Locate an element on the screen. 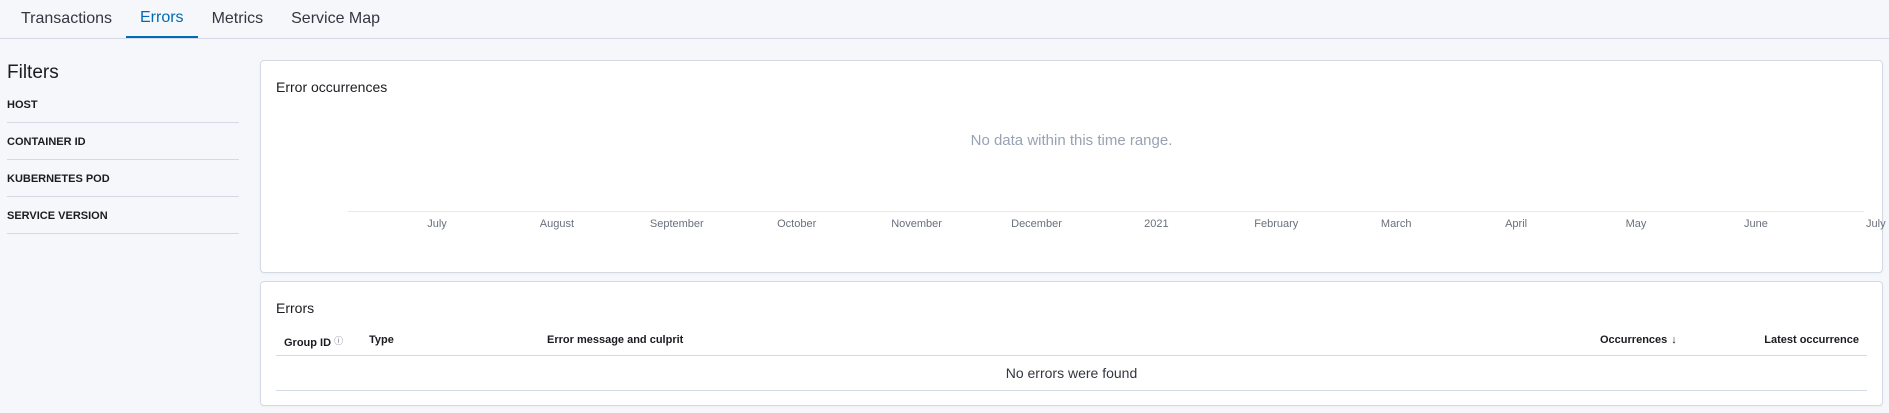 This screenshot has height=413, width=1889. x-axis-tick-label: June is located at coordinates (1755, 224).